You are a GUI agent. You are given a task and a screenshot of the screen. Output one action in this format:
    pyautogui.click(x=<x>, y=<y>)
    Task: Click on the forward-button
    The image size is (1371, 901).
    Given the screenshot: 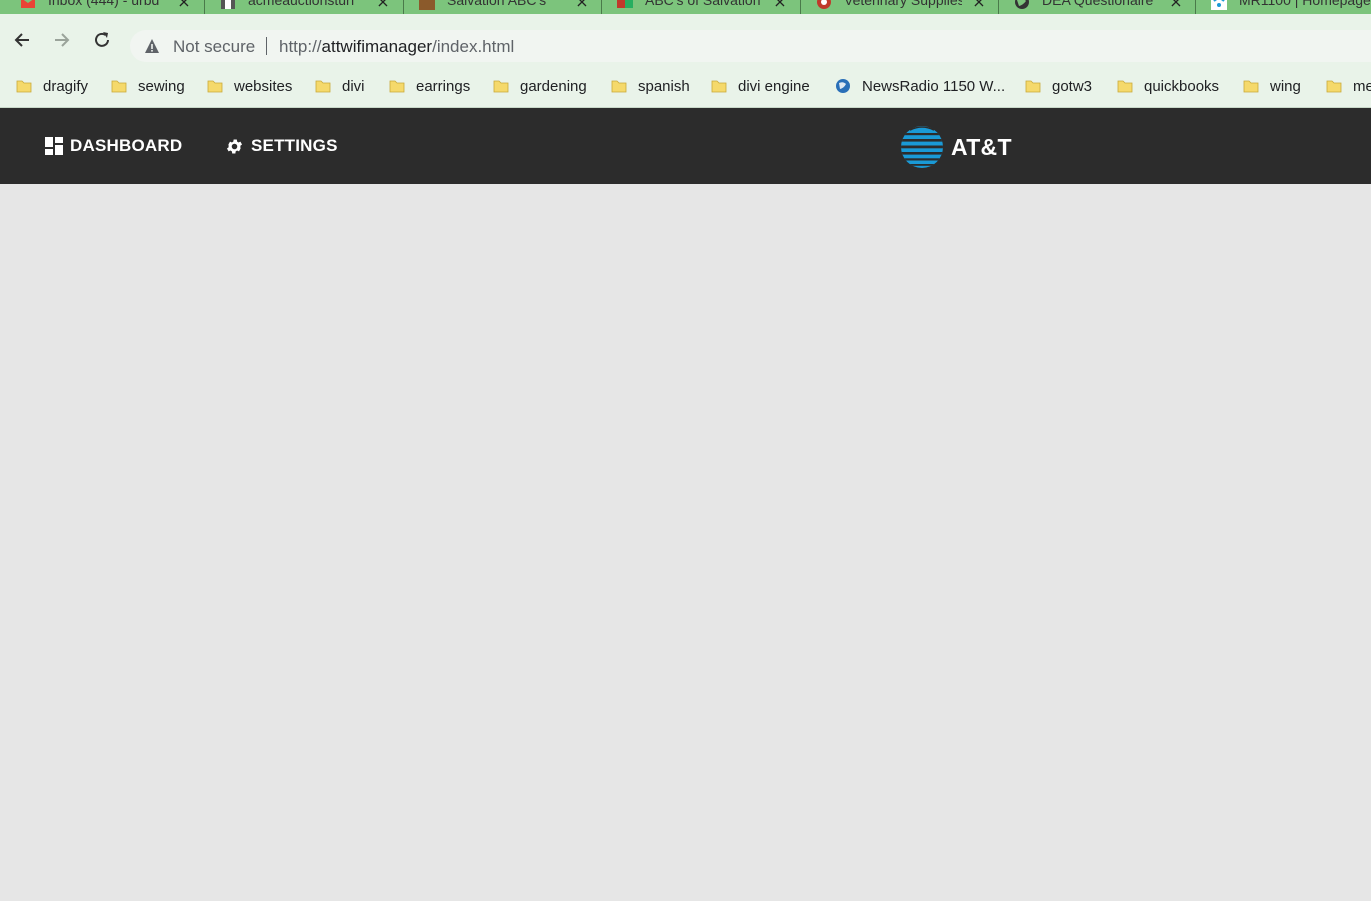 What is the action you would take?
    pyautogui.click(x=62, y=40)
    